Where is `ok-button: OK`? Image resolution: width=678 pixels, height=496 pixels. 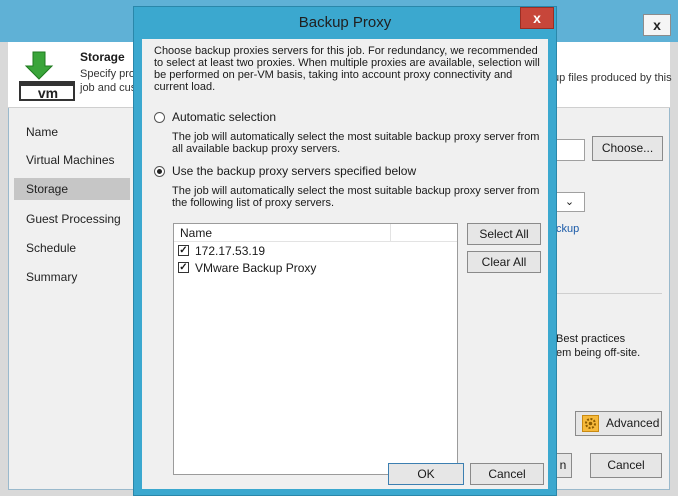 ok-button: OK is located at coordinates (426, 474).